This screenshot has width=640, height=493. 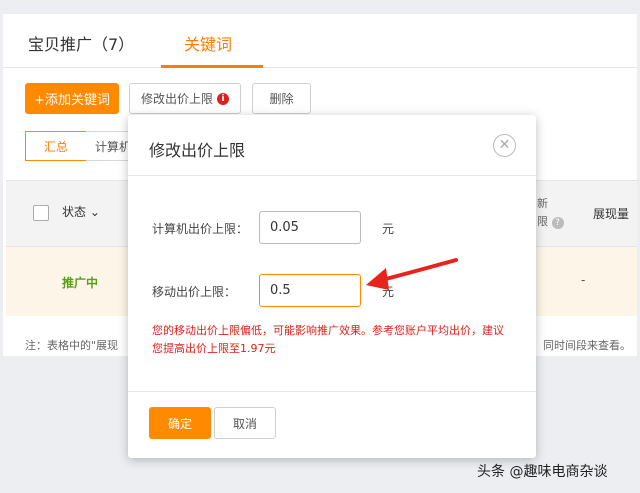 I want to click on status-column-header: 状态 ⌄, so click(x=81, y=211).